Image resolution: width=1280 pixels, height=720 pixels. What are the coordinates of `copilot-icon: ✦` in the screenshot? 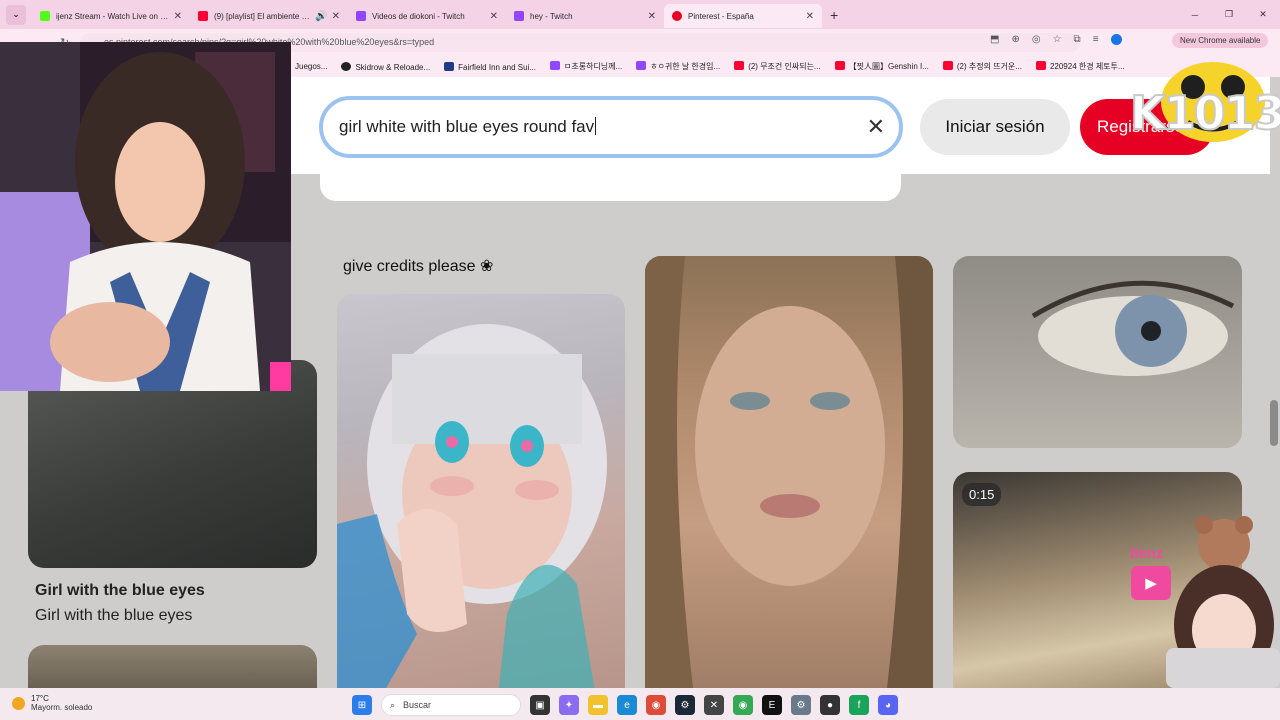 It's located at (569, 705).